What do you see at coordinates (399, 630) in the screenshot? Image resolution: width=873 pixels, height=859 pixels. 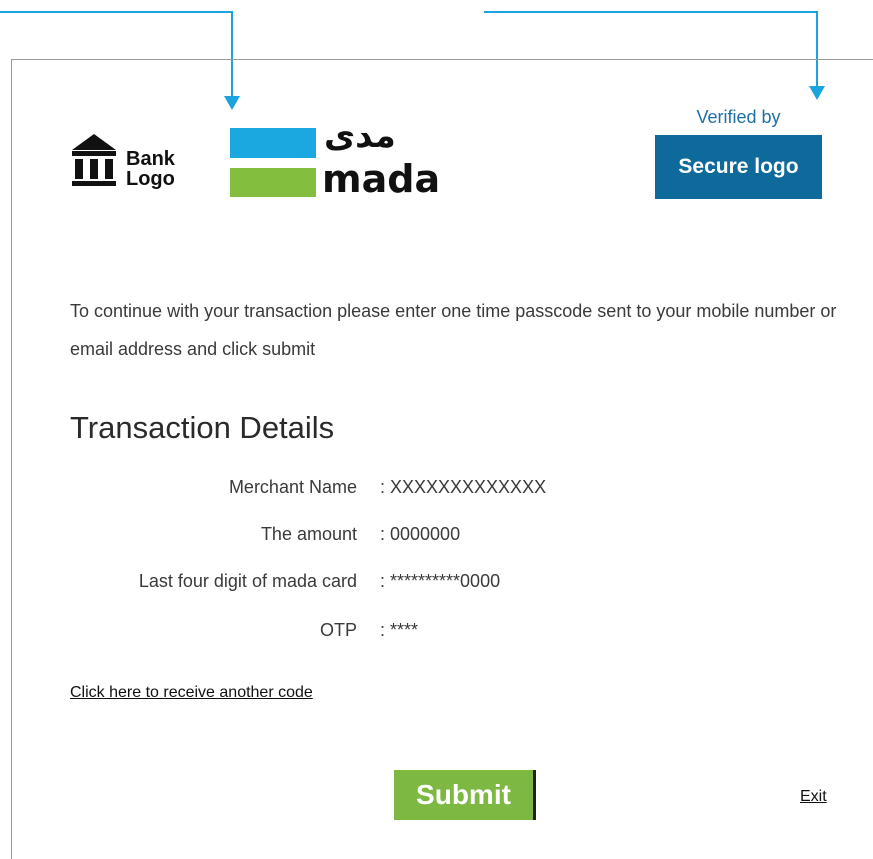 I see `otp-input: : ****` at bounding box center [399, 630].